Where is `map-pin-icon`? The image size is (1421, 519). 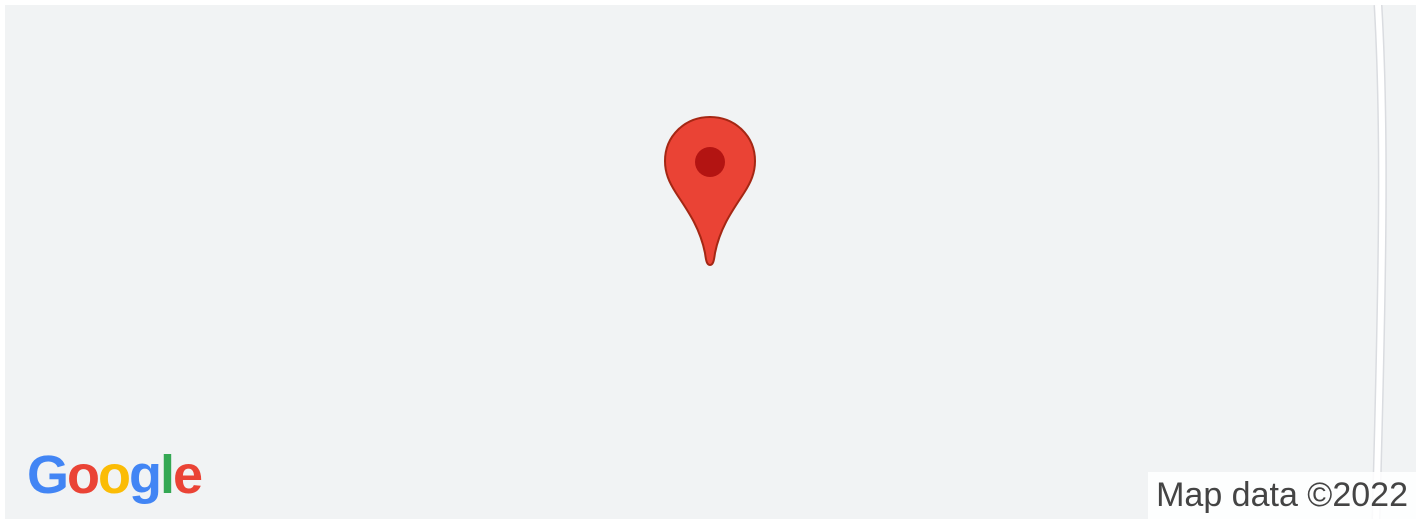 map-pin-icon is located at coordinates (710, 191).